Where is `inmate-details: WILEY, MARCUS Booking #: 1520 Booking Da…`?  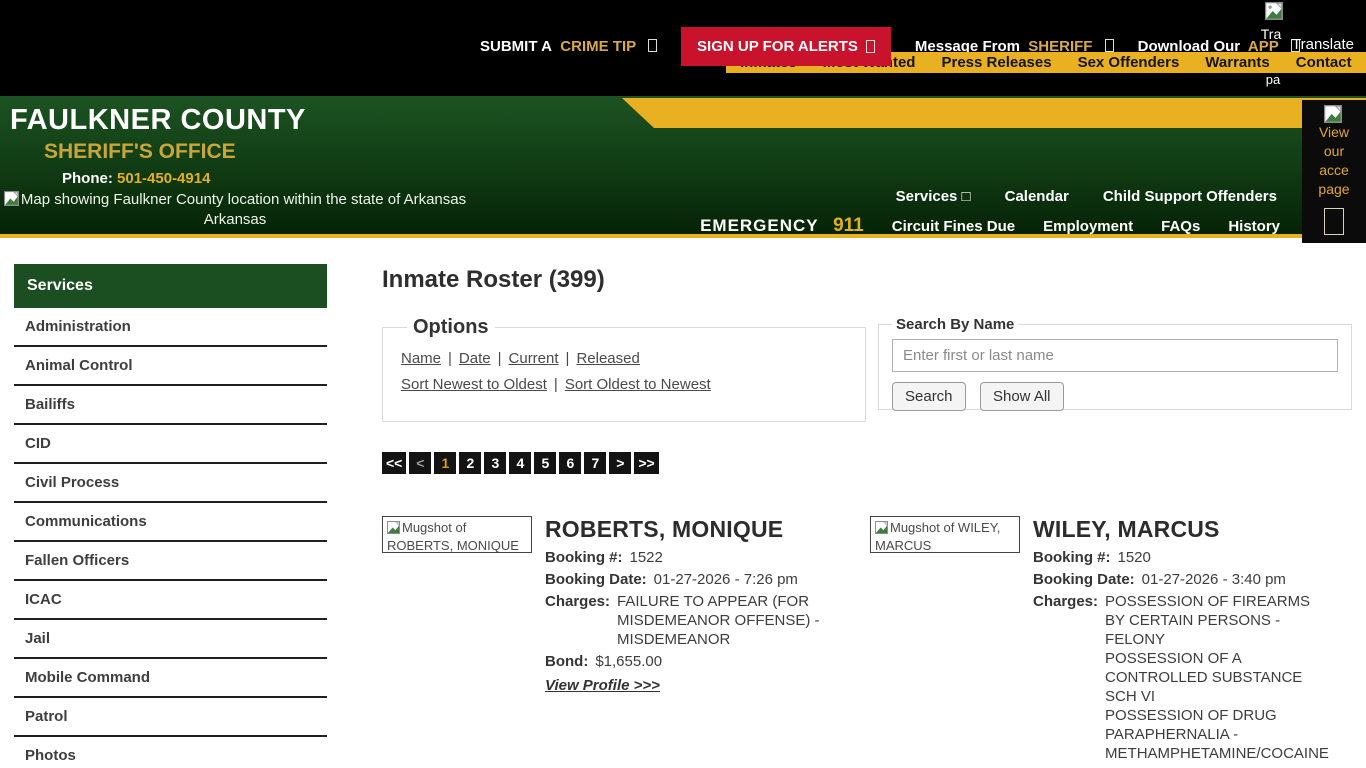 inmate-details: WILEY, MARCUS Booking #: 1520 Booking Da… is located at coordinates (1181, 642).